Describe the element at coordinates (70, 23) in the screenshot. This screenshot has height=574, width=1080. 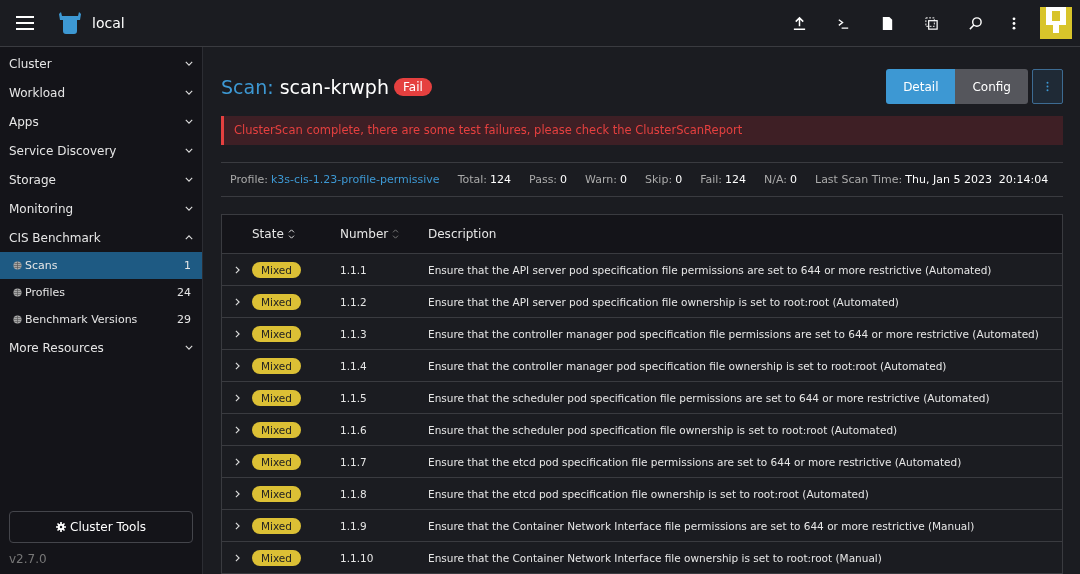
I see `bull-logo-icon` at that location.